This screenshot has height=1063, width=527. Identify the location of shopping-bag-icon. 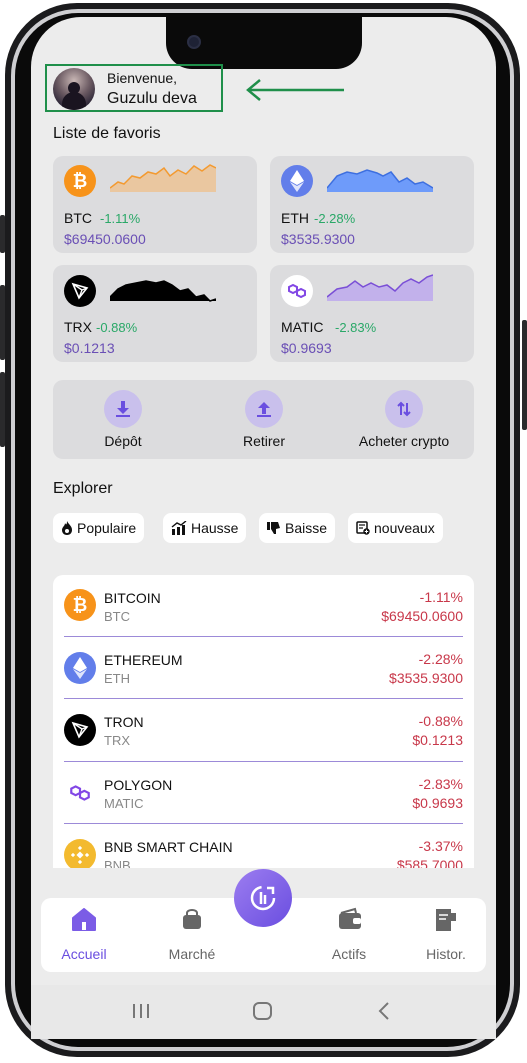
(192, 919).